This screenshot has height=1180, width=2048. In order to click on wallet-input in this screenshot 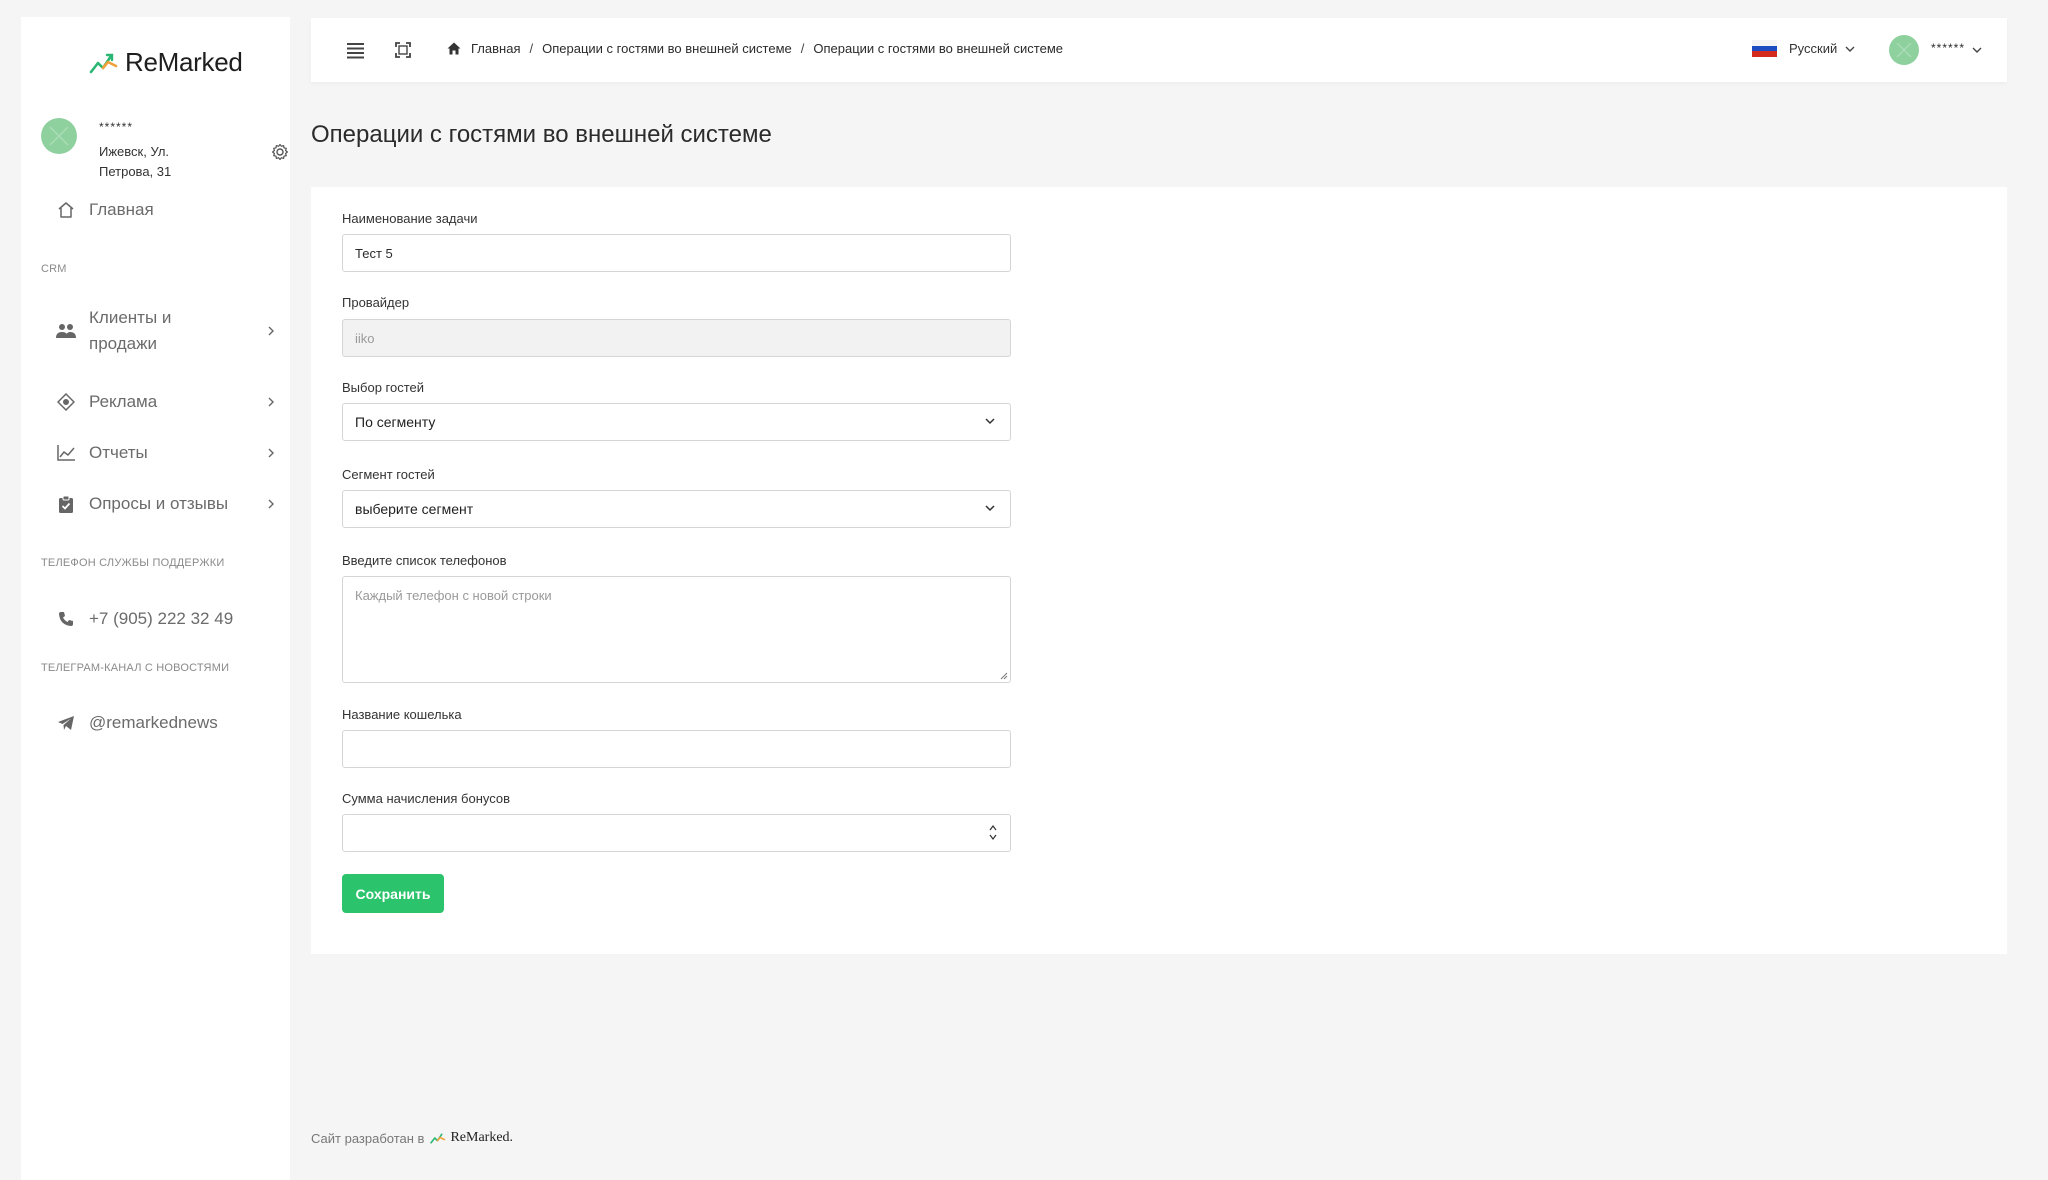, I will do `click(676, 749)`.